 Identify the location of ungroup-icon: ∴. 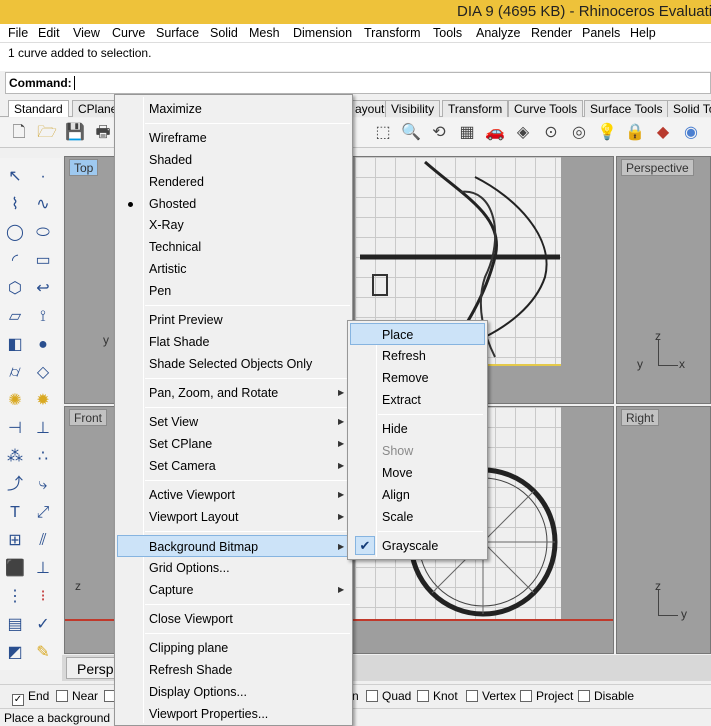
(43, 457).